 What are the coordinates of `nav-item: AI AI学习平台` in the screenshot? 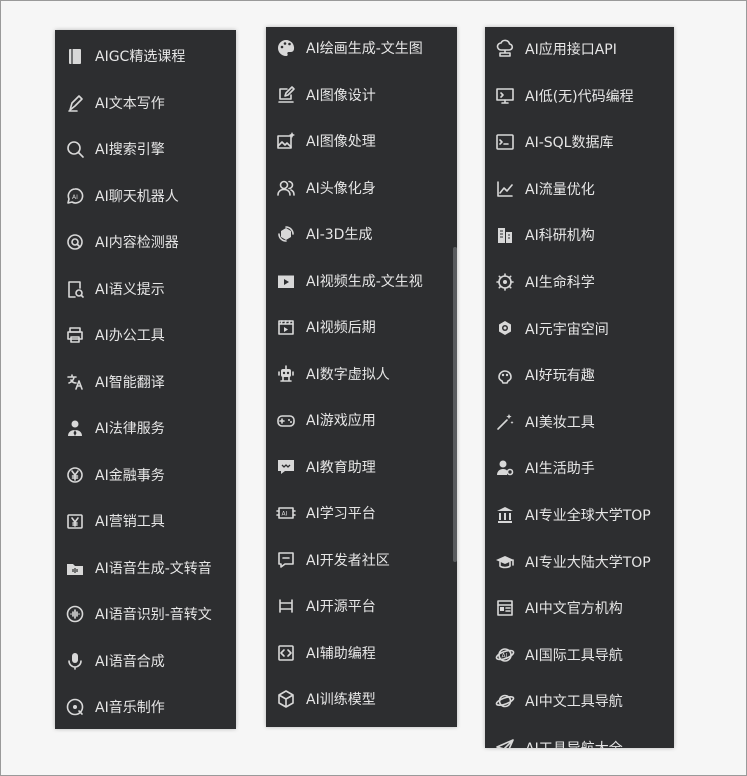 It's located at (361, 513).